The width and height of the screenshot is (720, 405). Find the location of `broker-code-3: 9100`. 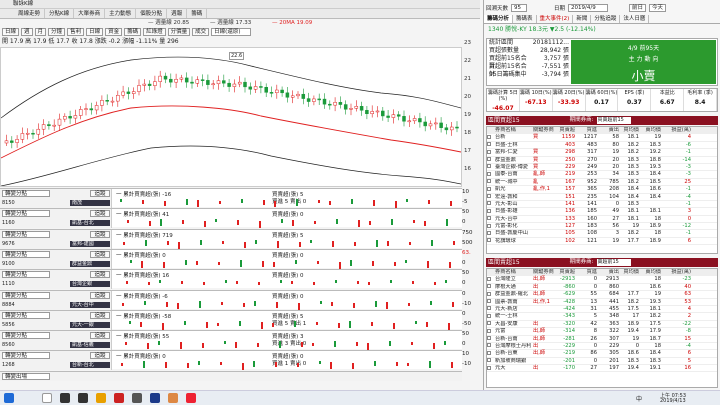

broker-code-3: 9100 is located at coordinates (16, 264).